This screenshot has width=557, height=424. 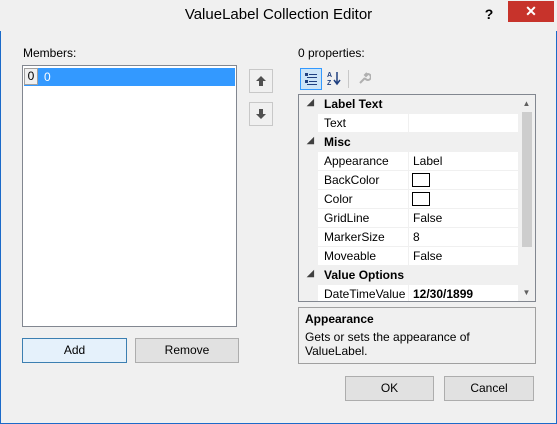 I want to click on ok-button: OK, so click(x=389, y=388).